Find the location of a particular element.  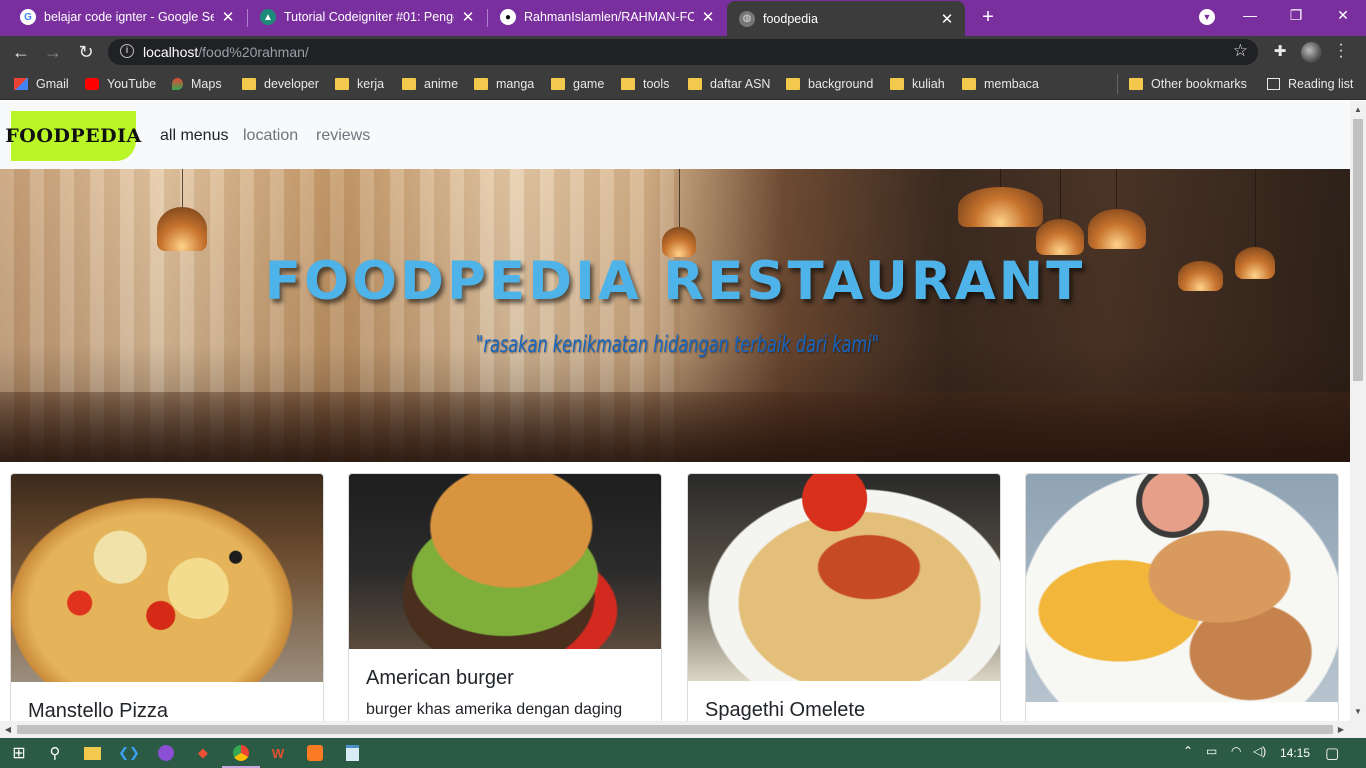

tab-foodpedia: ◍ foodpedia ✕ is located at coordinates (846, 18).